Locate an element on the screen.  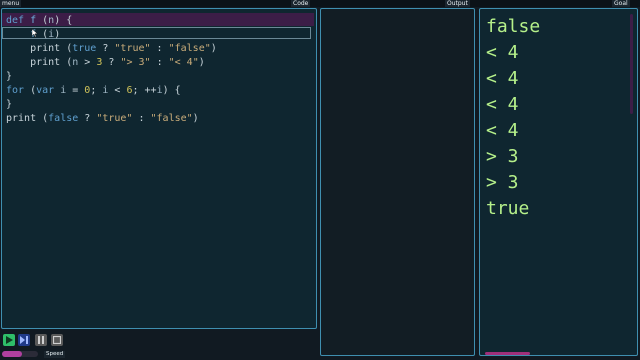
code-line: def f (n) { is located at coordinates (111, 21).